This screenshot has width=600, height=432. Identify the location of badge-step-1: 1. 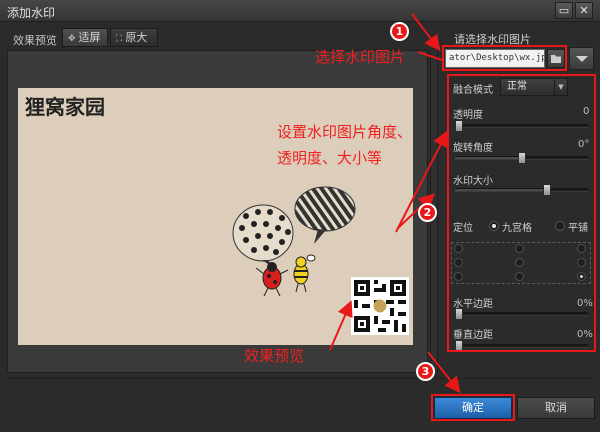
(399, 31).